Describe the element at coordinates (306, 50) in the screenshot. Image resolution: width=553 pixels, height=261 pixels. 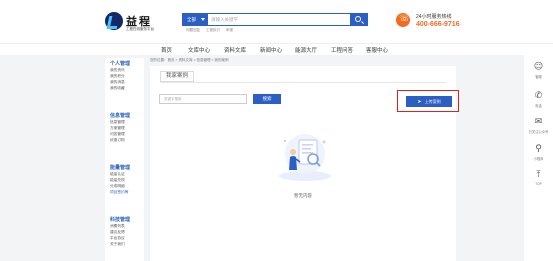
I see `nav-item-energy-hall: 能源大厅` at that location.